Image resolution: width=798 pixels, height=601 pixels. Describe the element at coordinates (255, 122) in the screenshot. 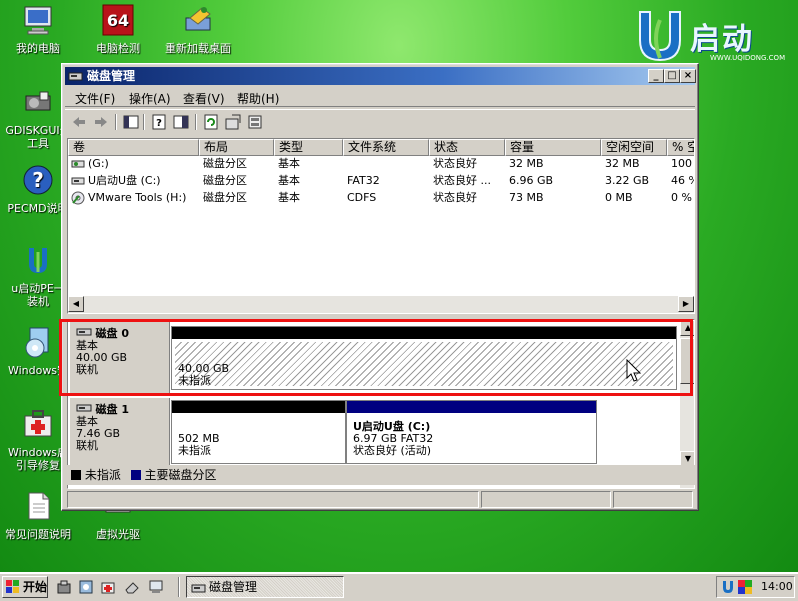

I see `export-icon` at that location.